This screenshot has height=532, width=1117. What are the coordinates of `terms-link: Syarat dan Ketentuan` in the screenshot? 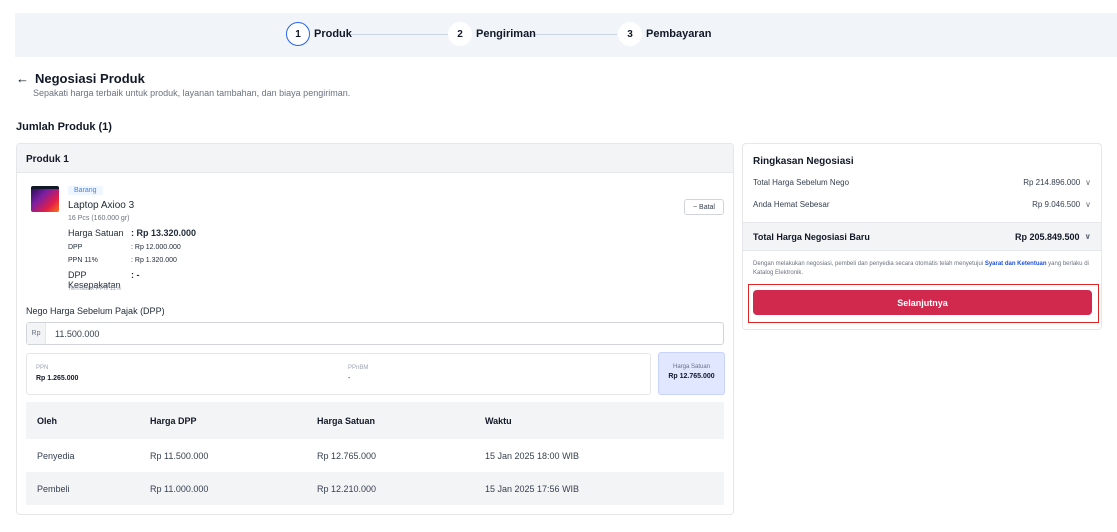 It's located at (1016, 264).